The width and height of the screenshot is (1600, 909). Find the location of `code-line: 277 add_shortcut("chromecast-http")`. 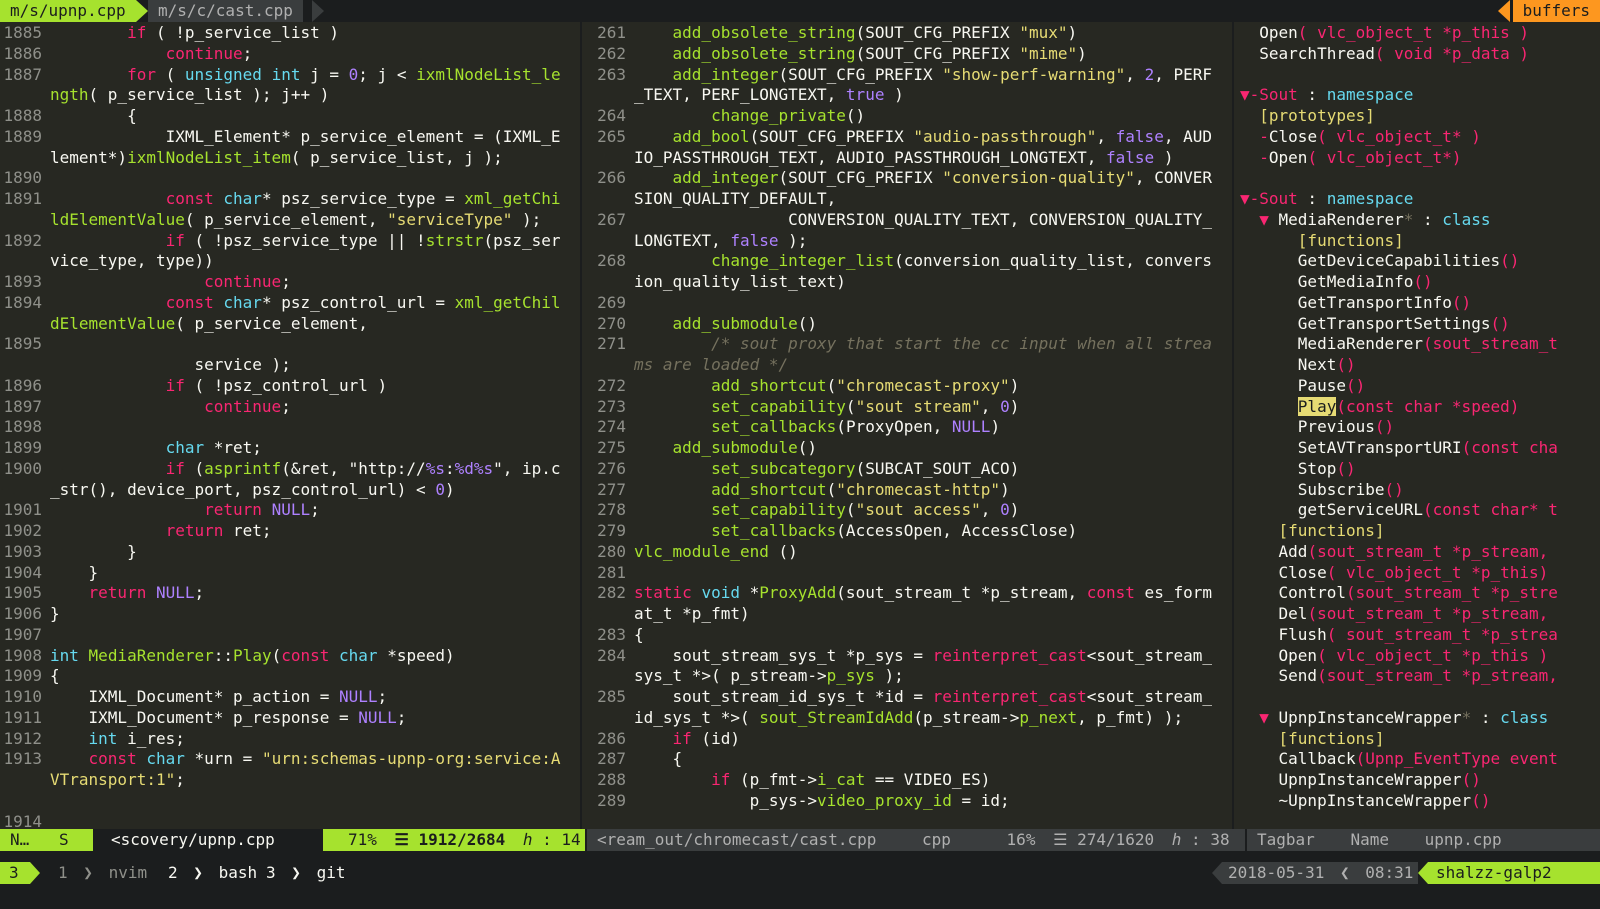

code-line: 277 add_shortcut("chromecast-http") is located at coordinates (796, 489).